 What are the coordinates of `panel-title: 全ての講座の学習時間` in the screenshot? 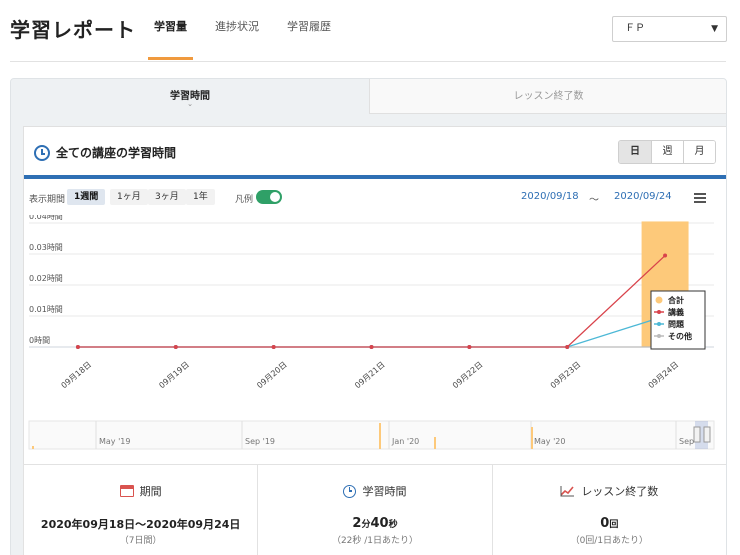 It's located at (116, 153).